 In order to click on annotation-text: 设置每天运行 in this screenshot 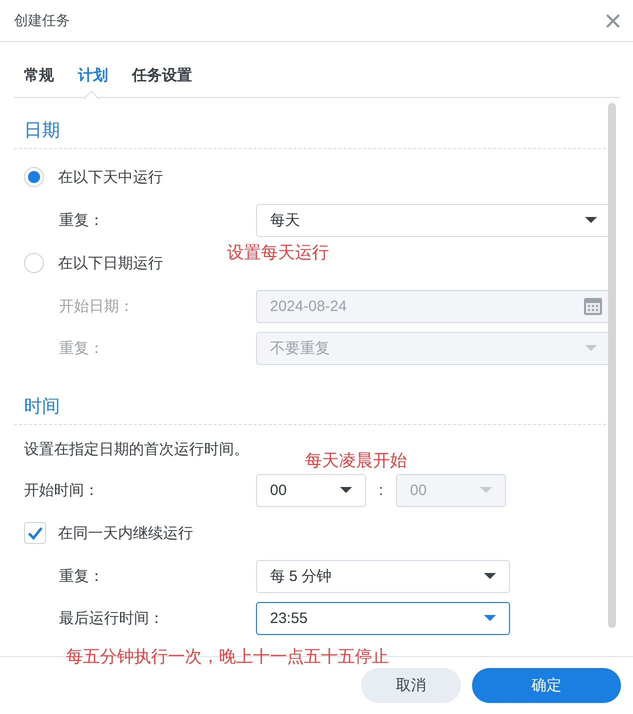, I will do `click(278, 253)`.